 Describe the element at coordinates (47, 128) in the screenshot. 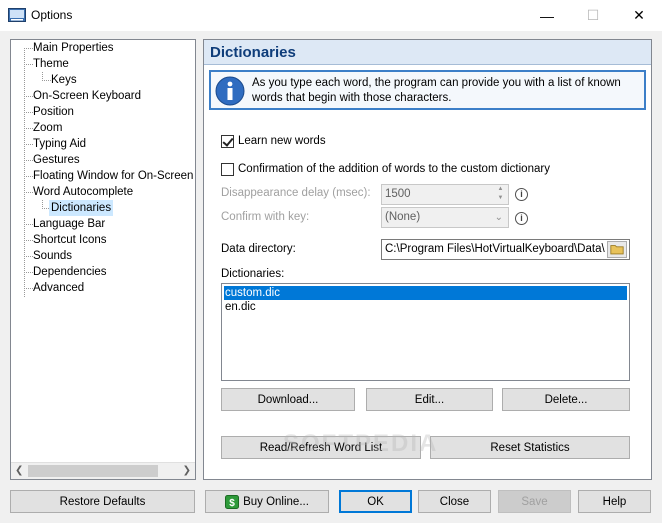

I see `tree-item-zoom: Zoom` at that location.